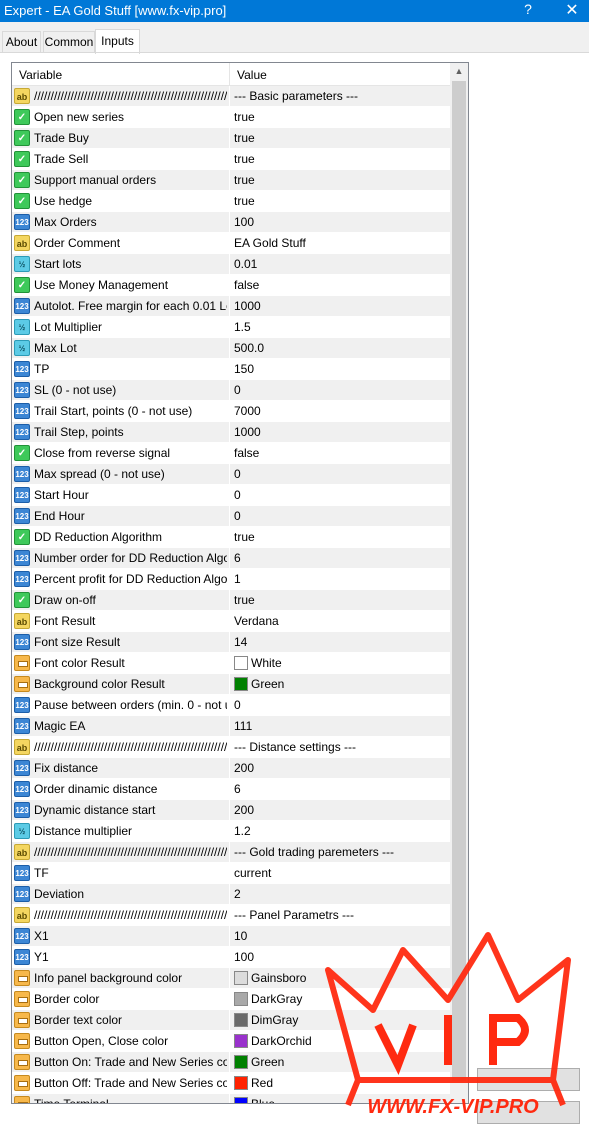 The width and height of the screenshot is (589, 1134). I want to click on table-row: ✓ Use Money Management false, so click(231, 285).